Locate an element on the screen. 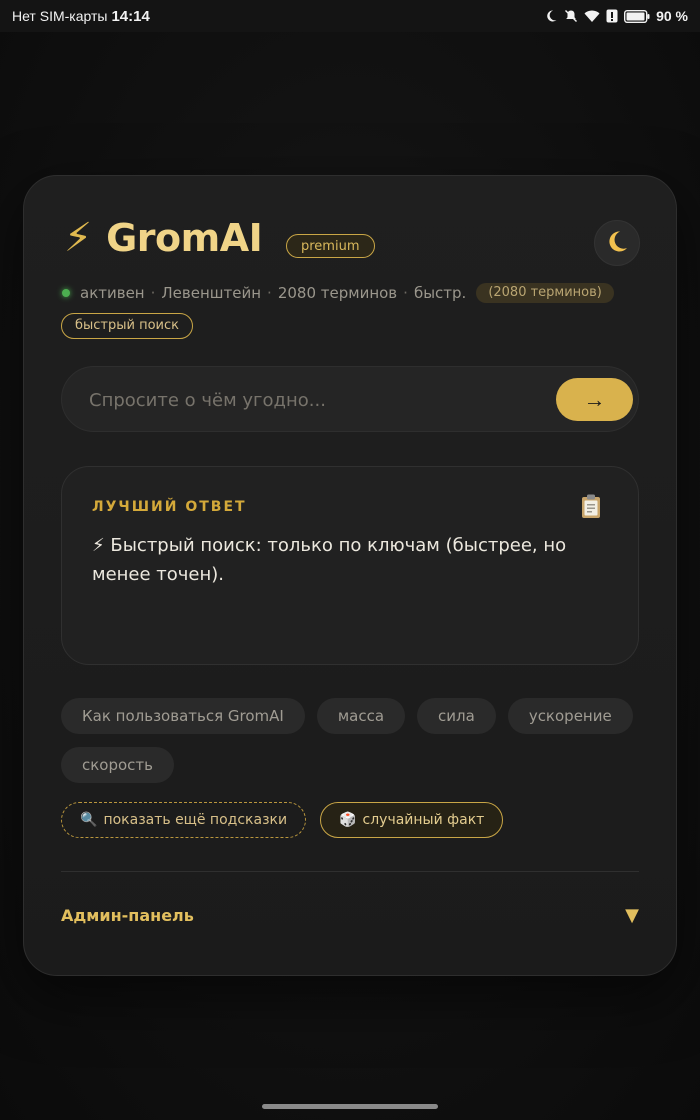 This screenshot has height=1120, width=700. magnifier-icon: 🔍 is located at coordinates (89, 820).